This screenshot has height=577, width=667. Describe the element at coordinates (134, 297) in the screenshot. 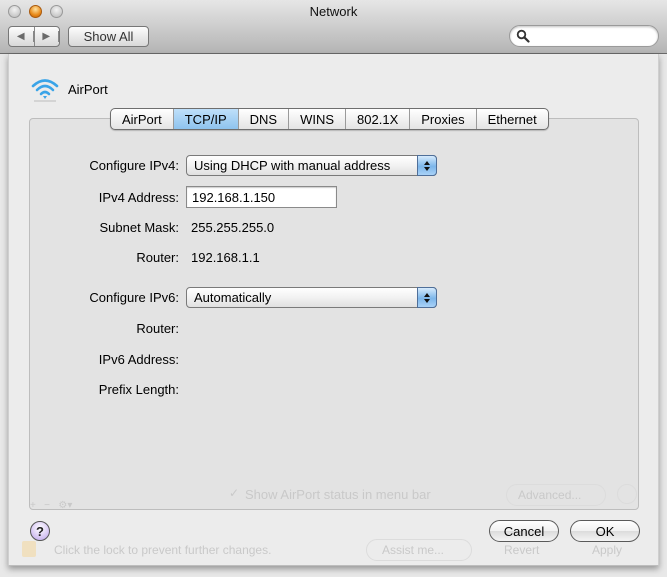

I see `configure-ipv6-label: Configure IPv6:` at that location.